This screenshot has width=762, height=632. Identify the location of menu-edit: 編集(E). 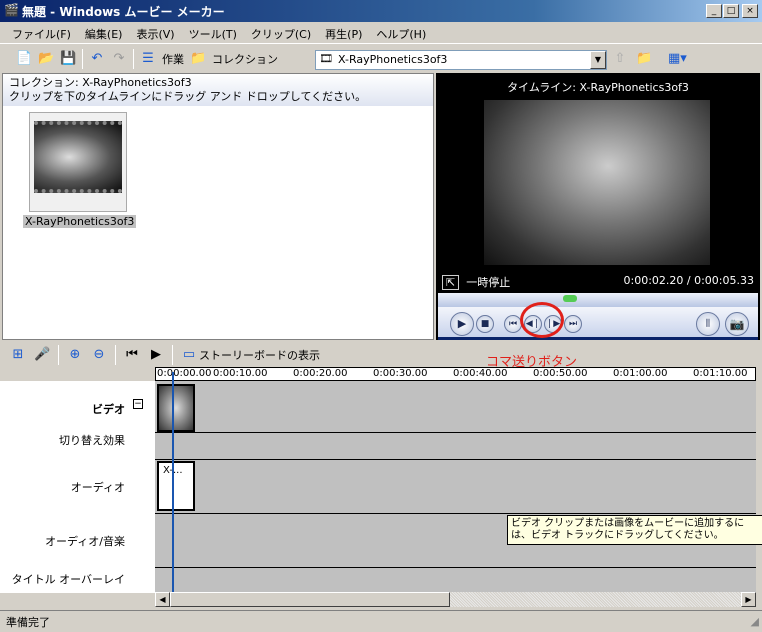
(104, 34).